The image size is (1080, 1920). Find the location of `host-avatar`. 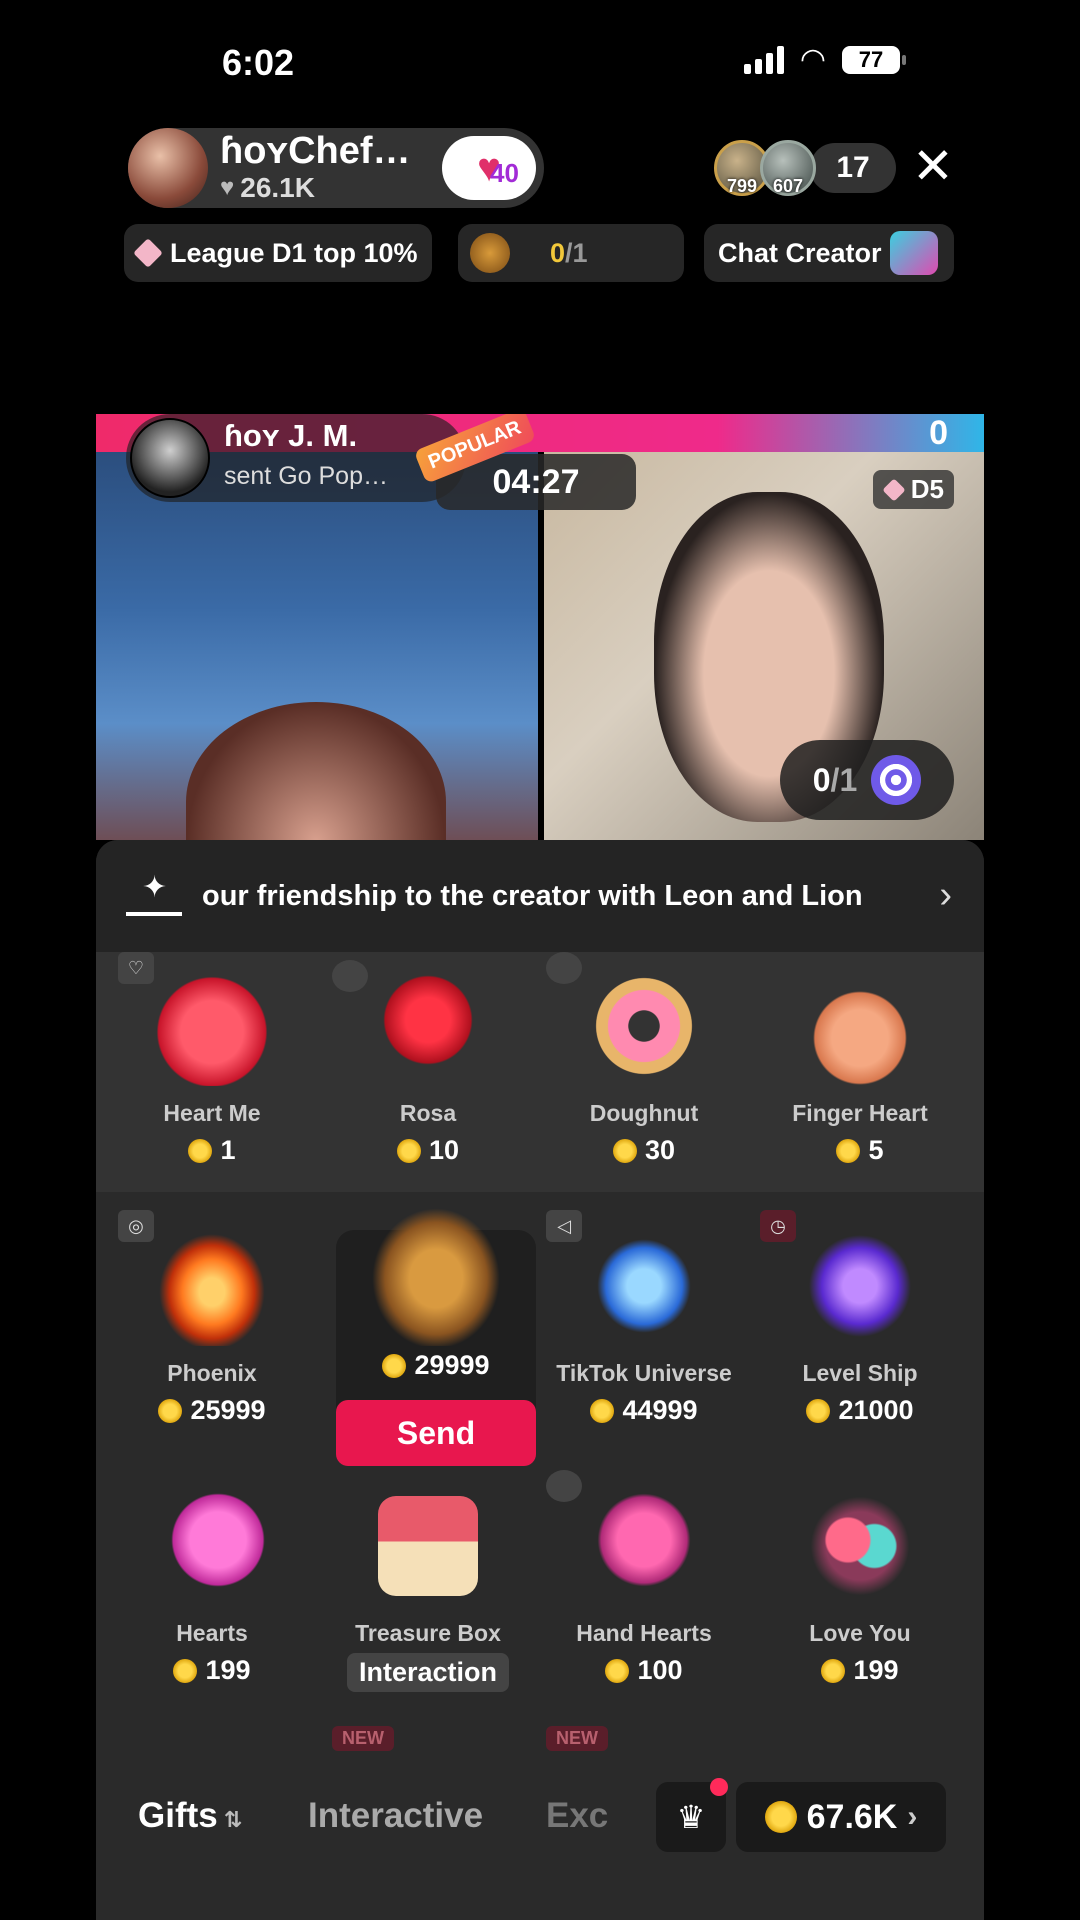

host-avatar is located at coordinates (168, 168).